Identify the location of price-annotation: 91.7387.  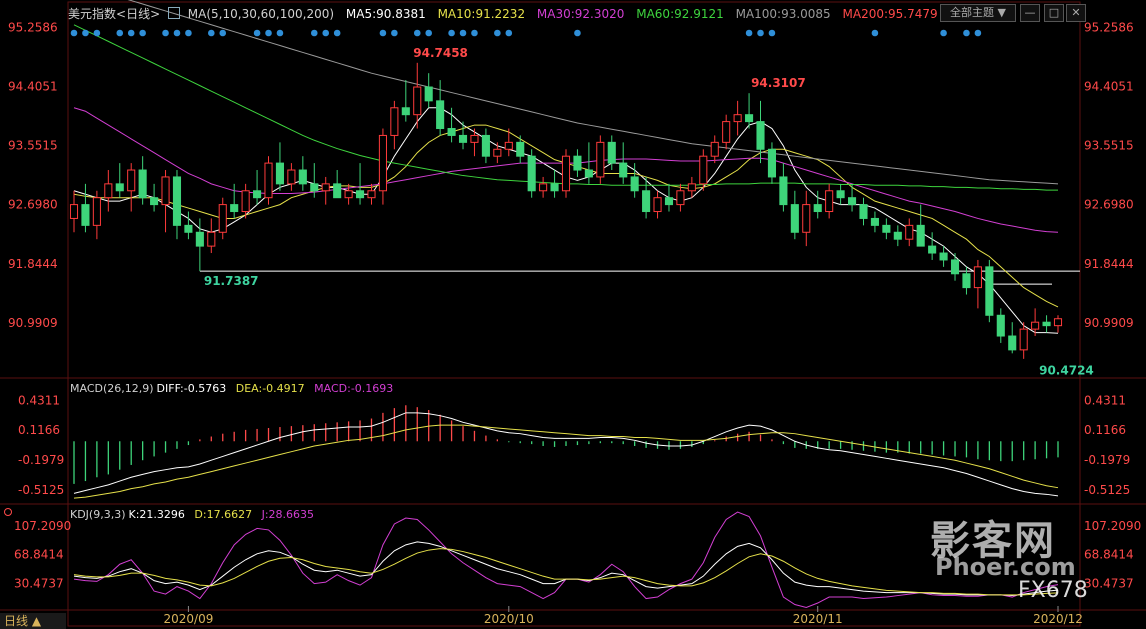
(231, 281).